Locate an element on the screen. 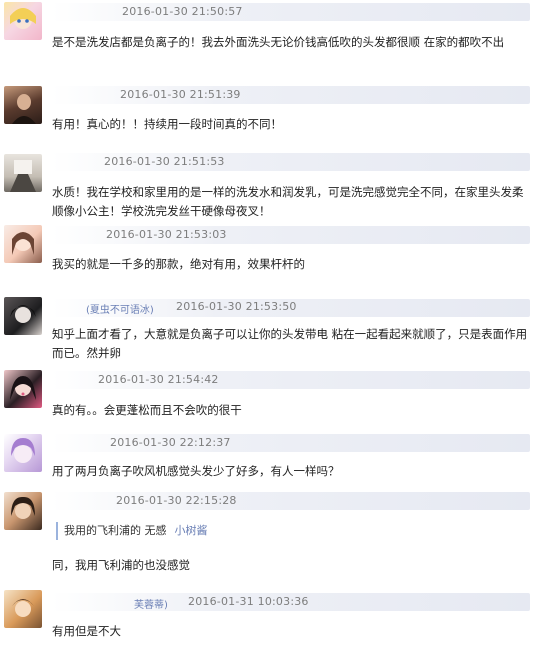 The width and height of the screenshot is (544, 655). comment-timestamp: 2016-01-30 21:51:53 is located at coordinates (164, 161).